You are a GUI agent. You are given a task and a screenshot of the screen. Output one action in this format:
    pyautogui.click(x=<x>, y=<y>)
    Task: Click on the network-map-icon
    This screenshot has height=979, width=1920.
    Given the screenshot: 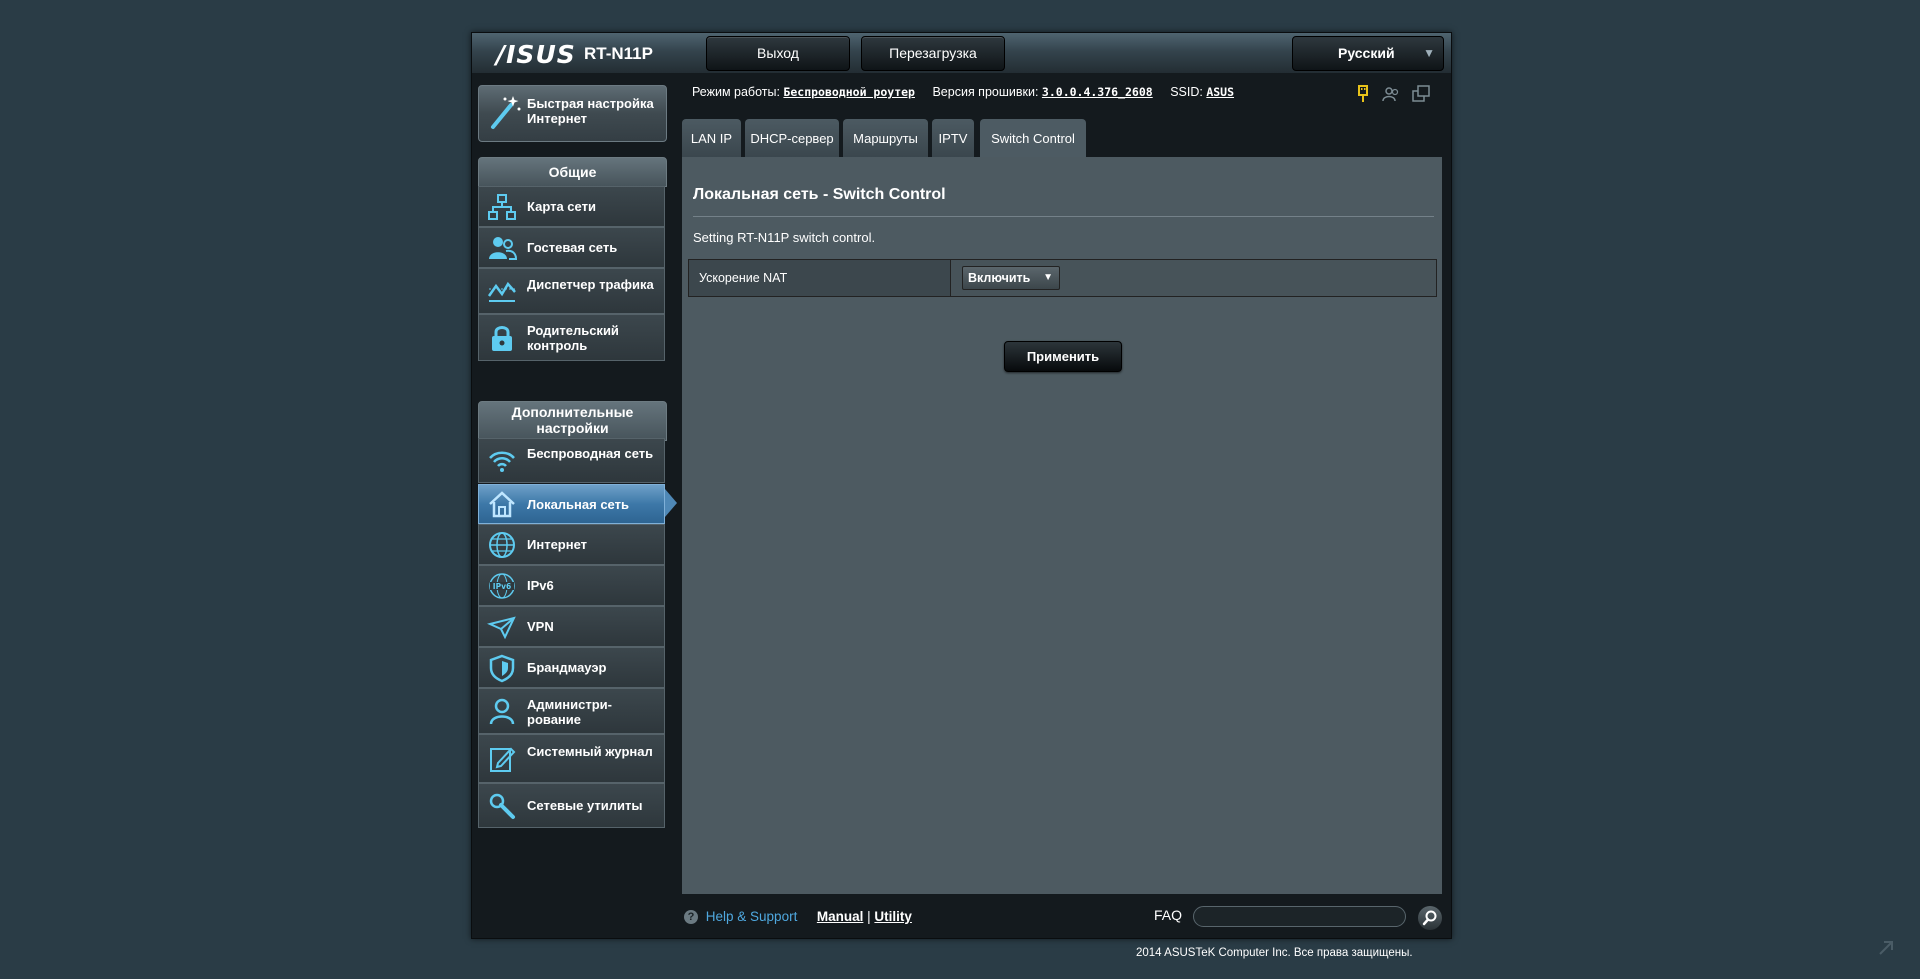 What is the action you would take?
    pyautogui.click(x=502, y=206)
    